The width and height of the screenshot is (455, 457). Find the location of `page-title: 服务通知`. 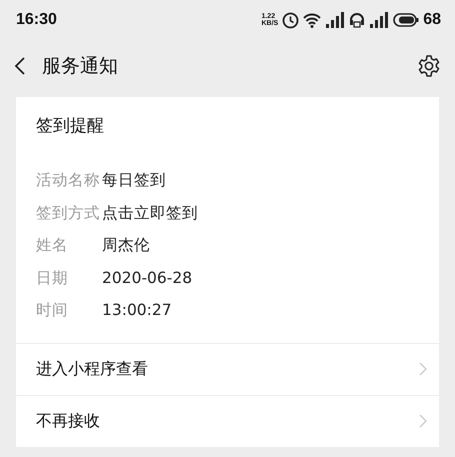

page-title: 服务通知 is located at coordinates (80, 66).